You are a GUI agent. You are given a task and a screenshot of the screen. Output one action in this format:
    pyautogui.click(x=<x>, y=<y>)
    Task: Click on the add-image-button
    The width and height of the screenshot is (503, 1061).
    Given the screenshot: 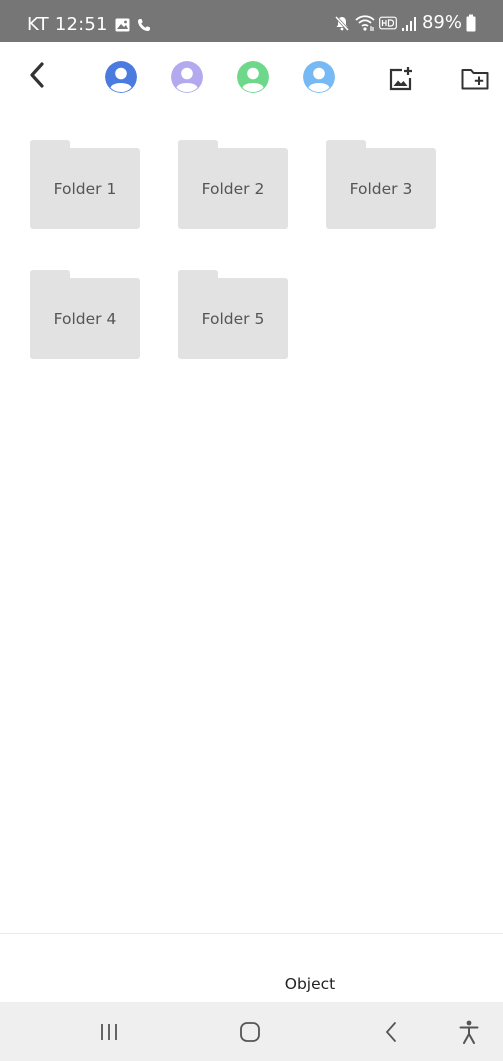 What is the action you would take?
    pyautogui.click(x=401, y=79)
    